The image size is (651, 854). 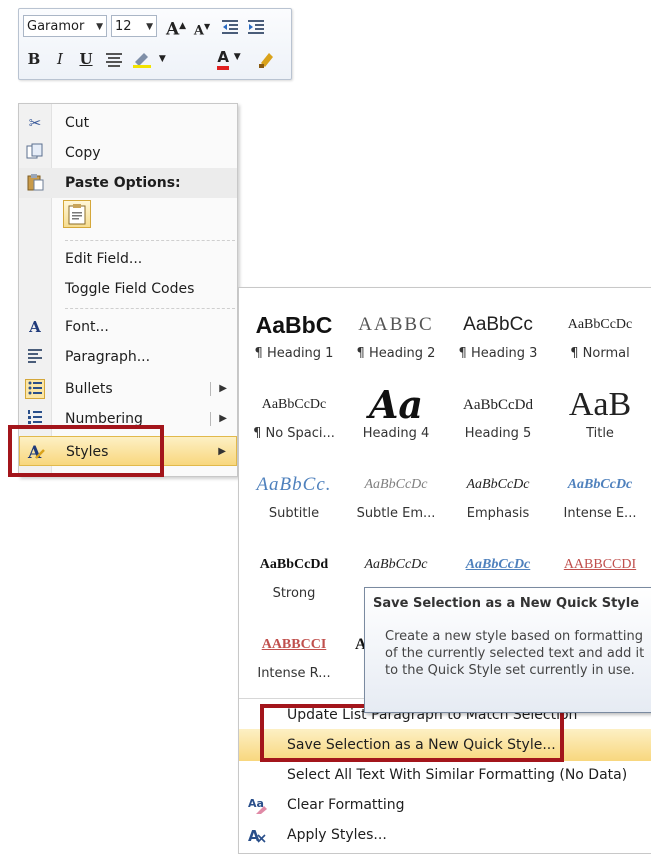 I want to click on shrink-font-icon: A, so click(x=198, y=31).